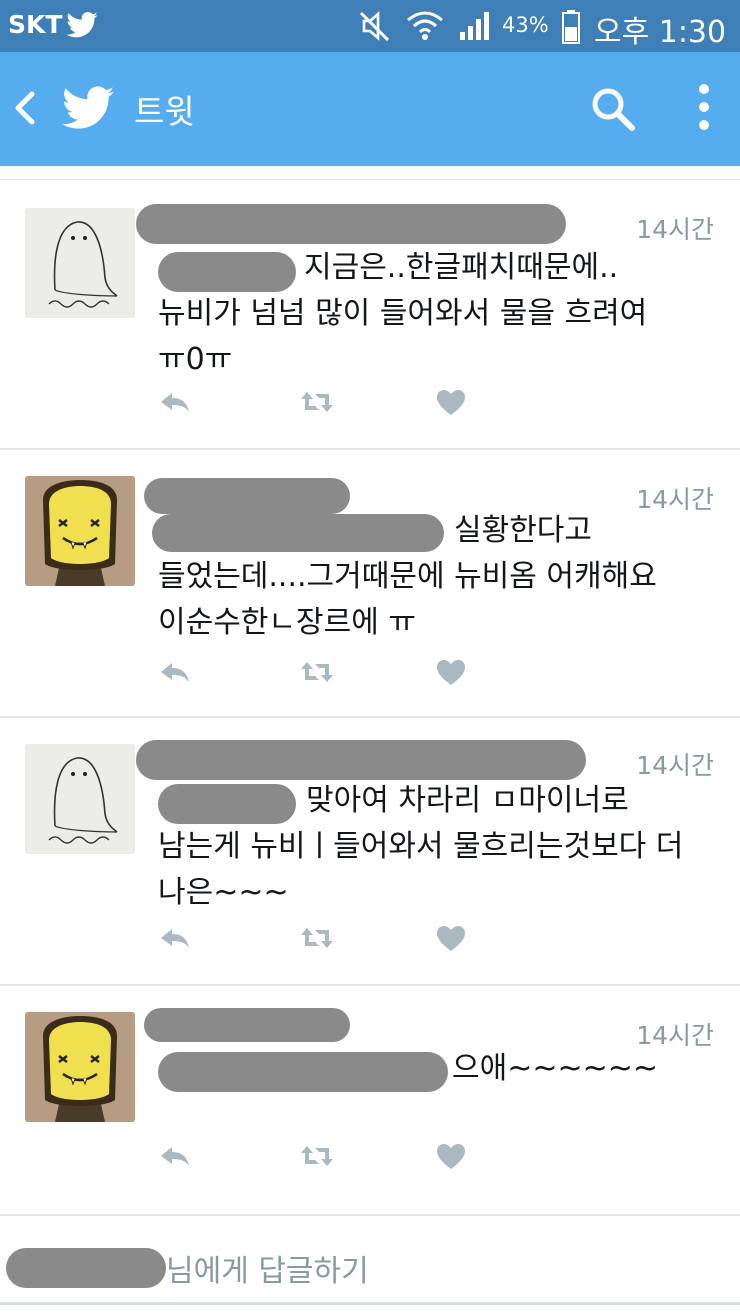 The image size is (740, 1315). I want to click on tweet-text: 실황한다고 들었는데....그거때문에 뉴비옴 어캐해요 이순수한ㄴ장르에 ㅠ, so click(439, 577).